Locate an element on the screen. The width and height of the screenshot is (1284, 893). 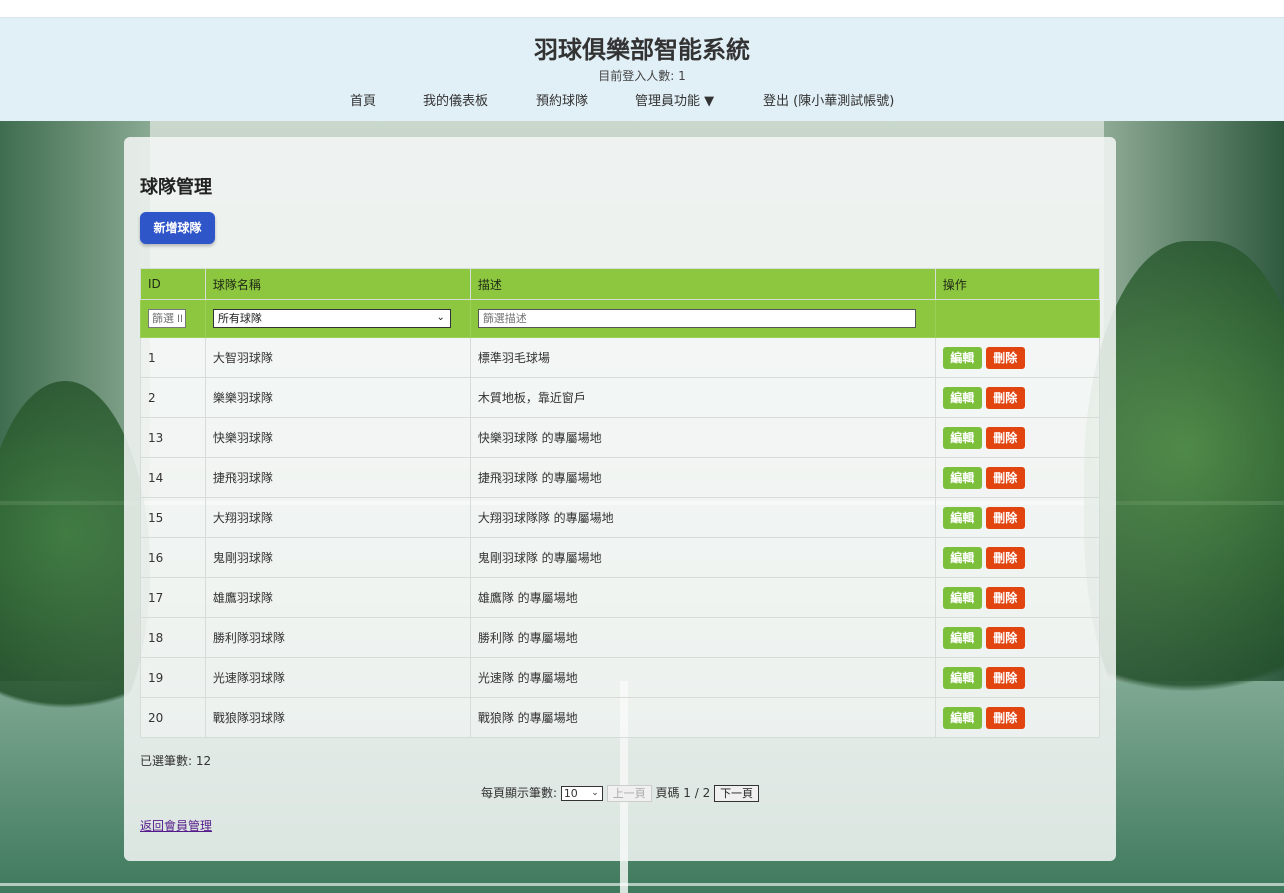
table-row: 16 鬼剛羽球隊 鬼剛羽球隊 的專屬場地 編輯 刪除 is located at coordinates (620, 557).